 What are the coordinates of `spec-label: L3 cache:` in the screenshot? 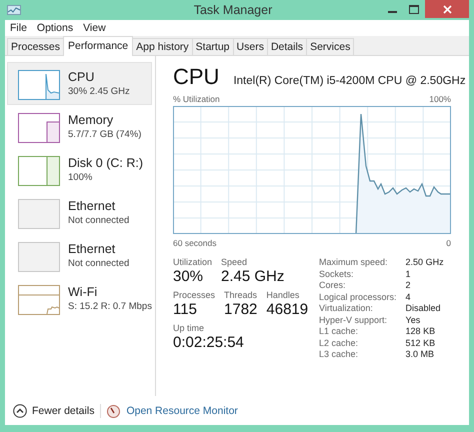 It's located at (339, 354).